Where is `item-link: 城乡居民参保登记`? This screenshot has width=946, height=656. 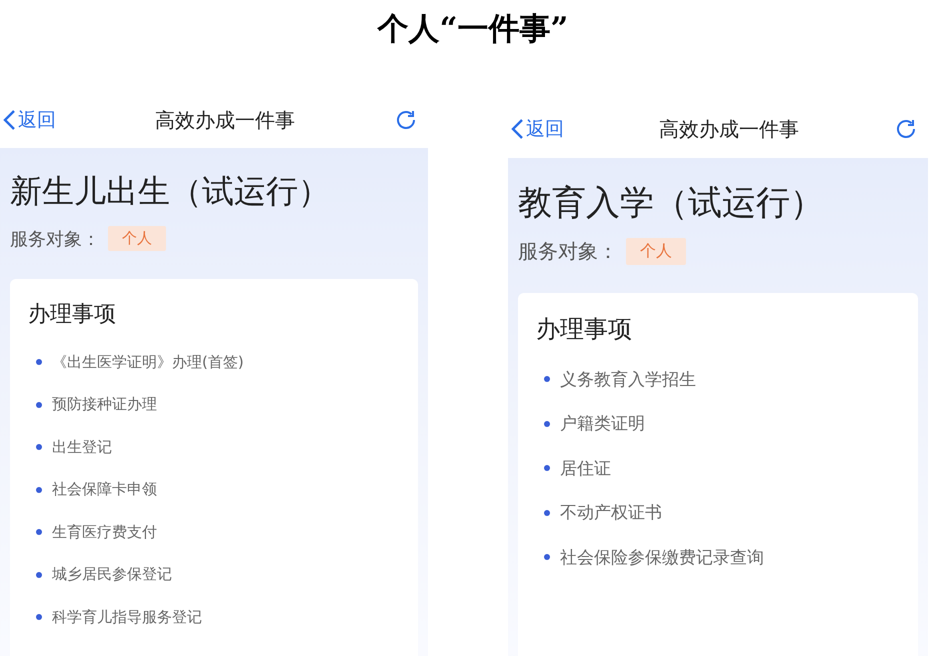 item-link: 城乡居民参保登记 is located at coordinates (112, 574).